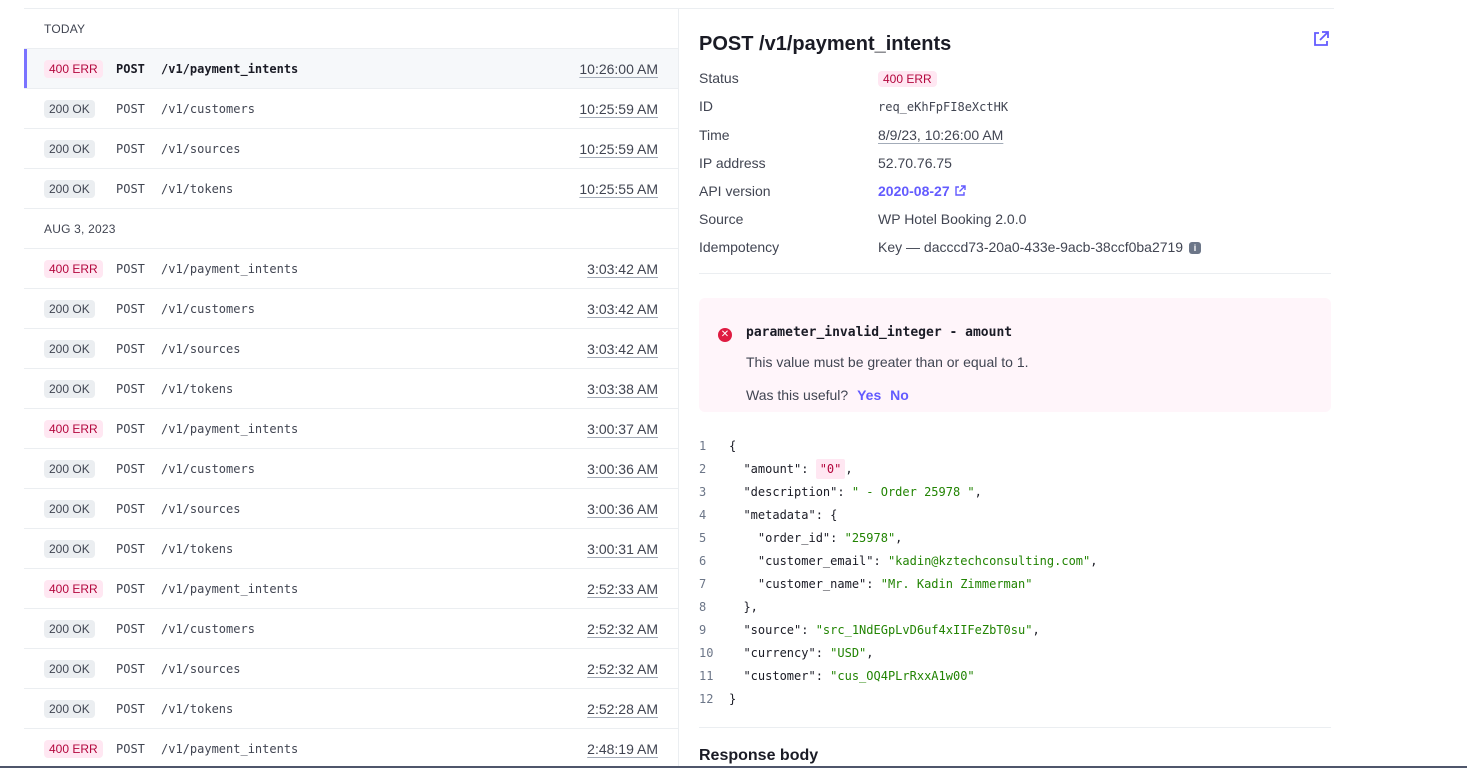  I want to click on request-log-row: 200 OK POST/v1/customers 10:25:59 AM, so click(351, 109).